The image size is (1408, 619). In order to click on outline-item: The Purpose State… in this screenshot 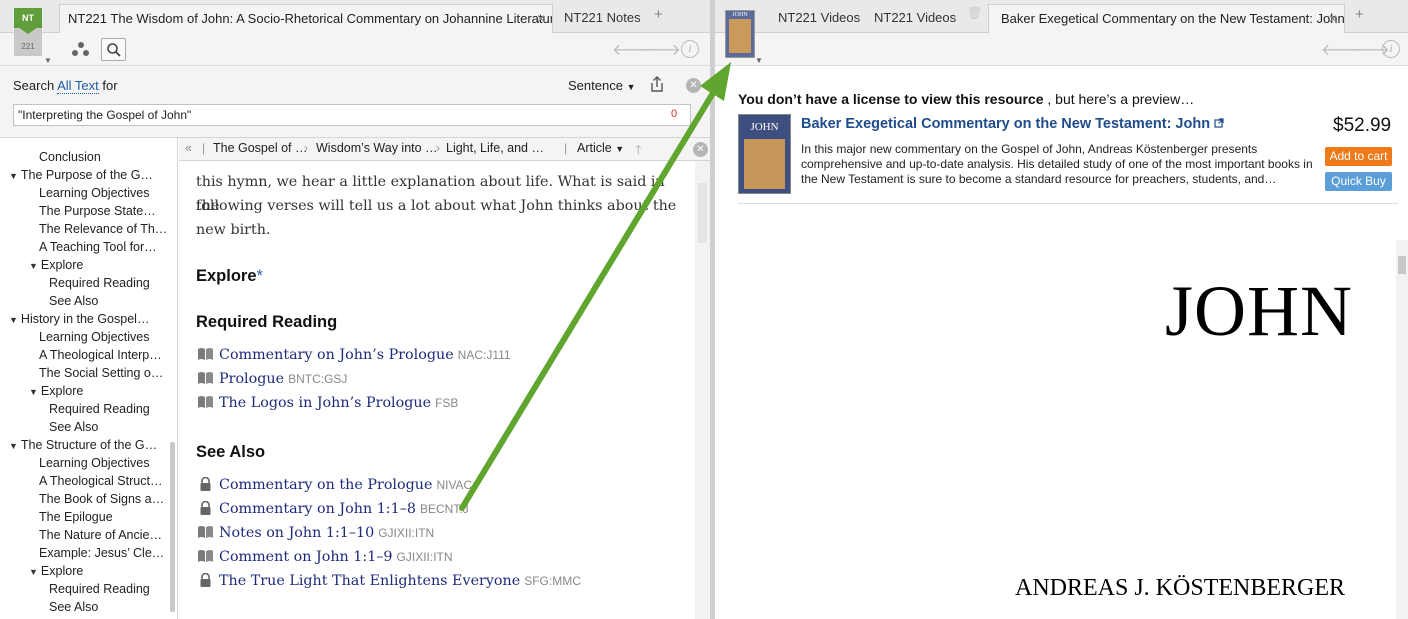, I will do `click(97, 211)`.